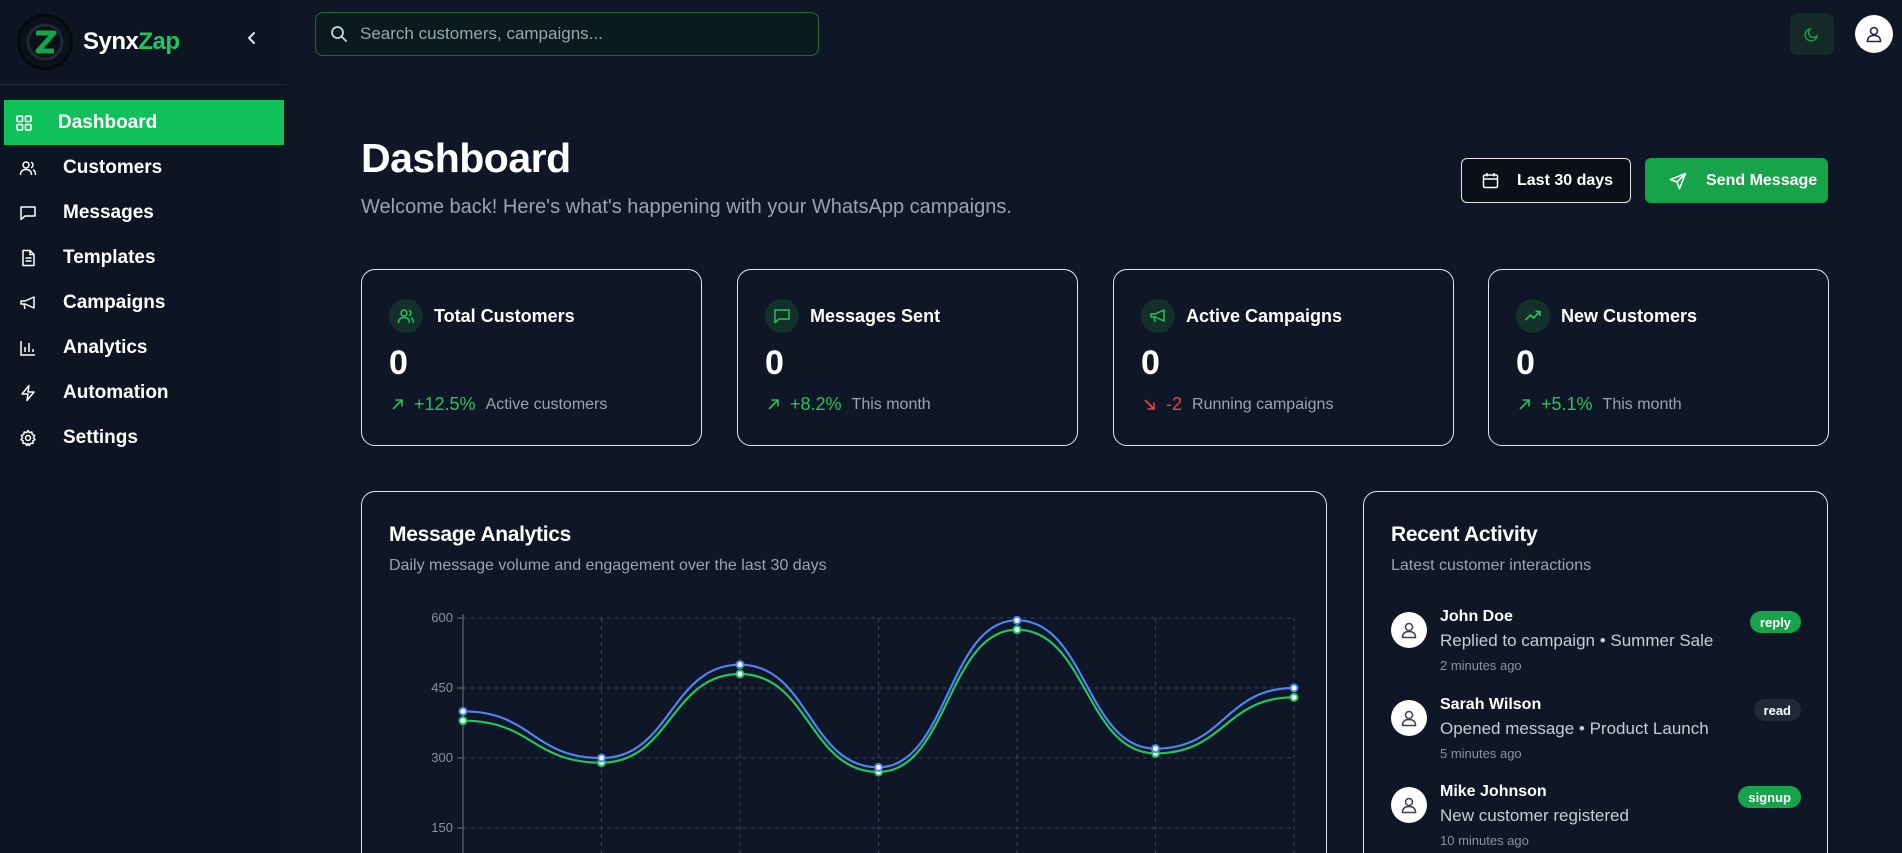 The image size is (1902, 853). Describe the element at coordinates (1174, 404) in the screenshot. I see `stat-delta: -2` at that location.